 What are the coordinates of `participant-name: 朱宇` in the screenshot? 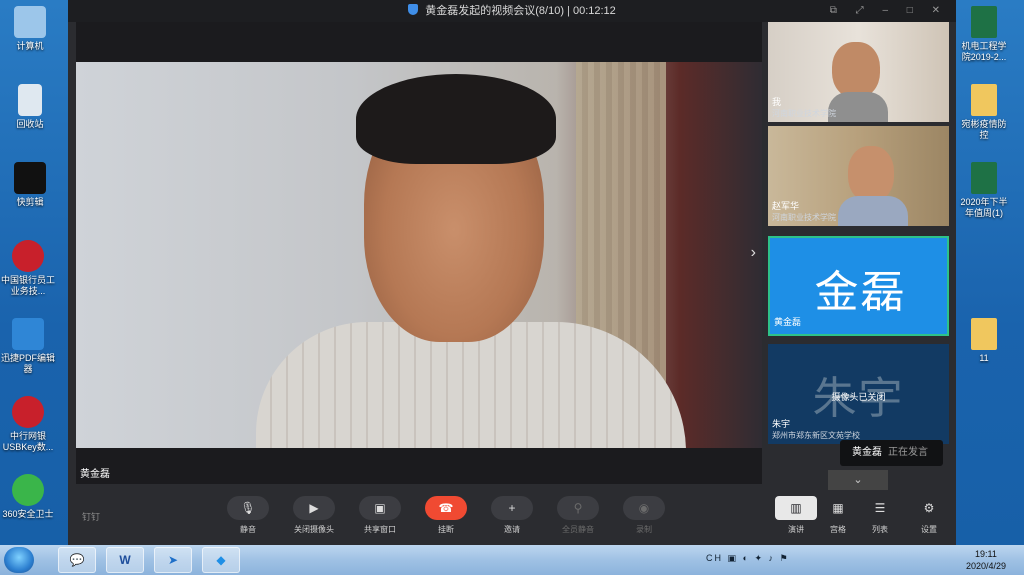 It's located at (781, 424).